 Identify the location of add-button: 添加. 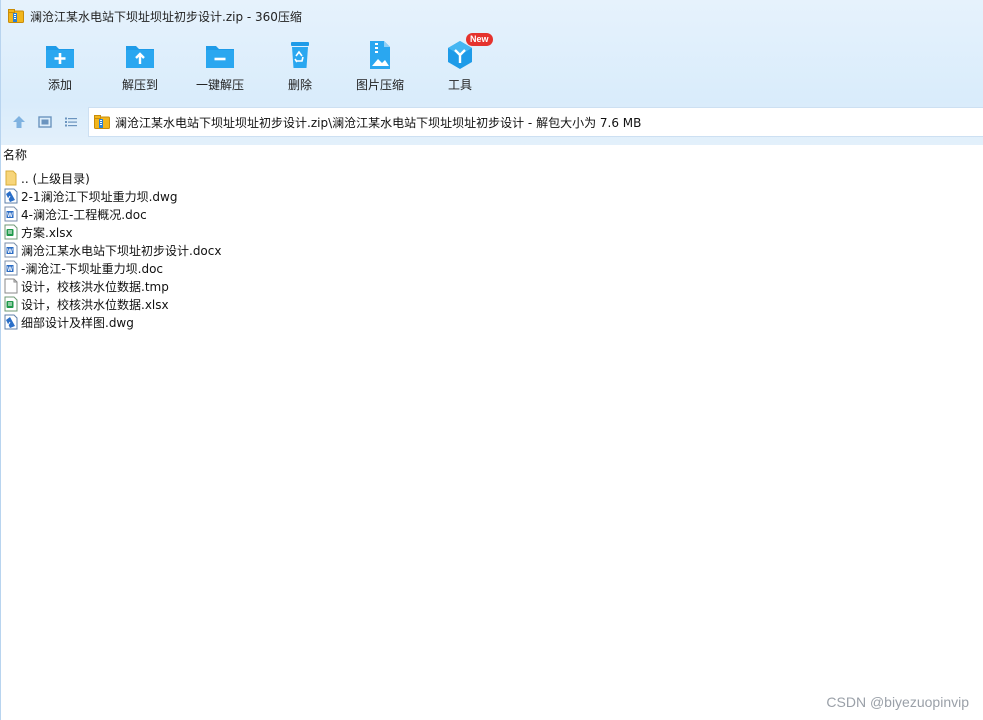
(60, 68).